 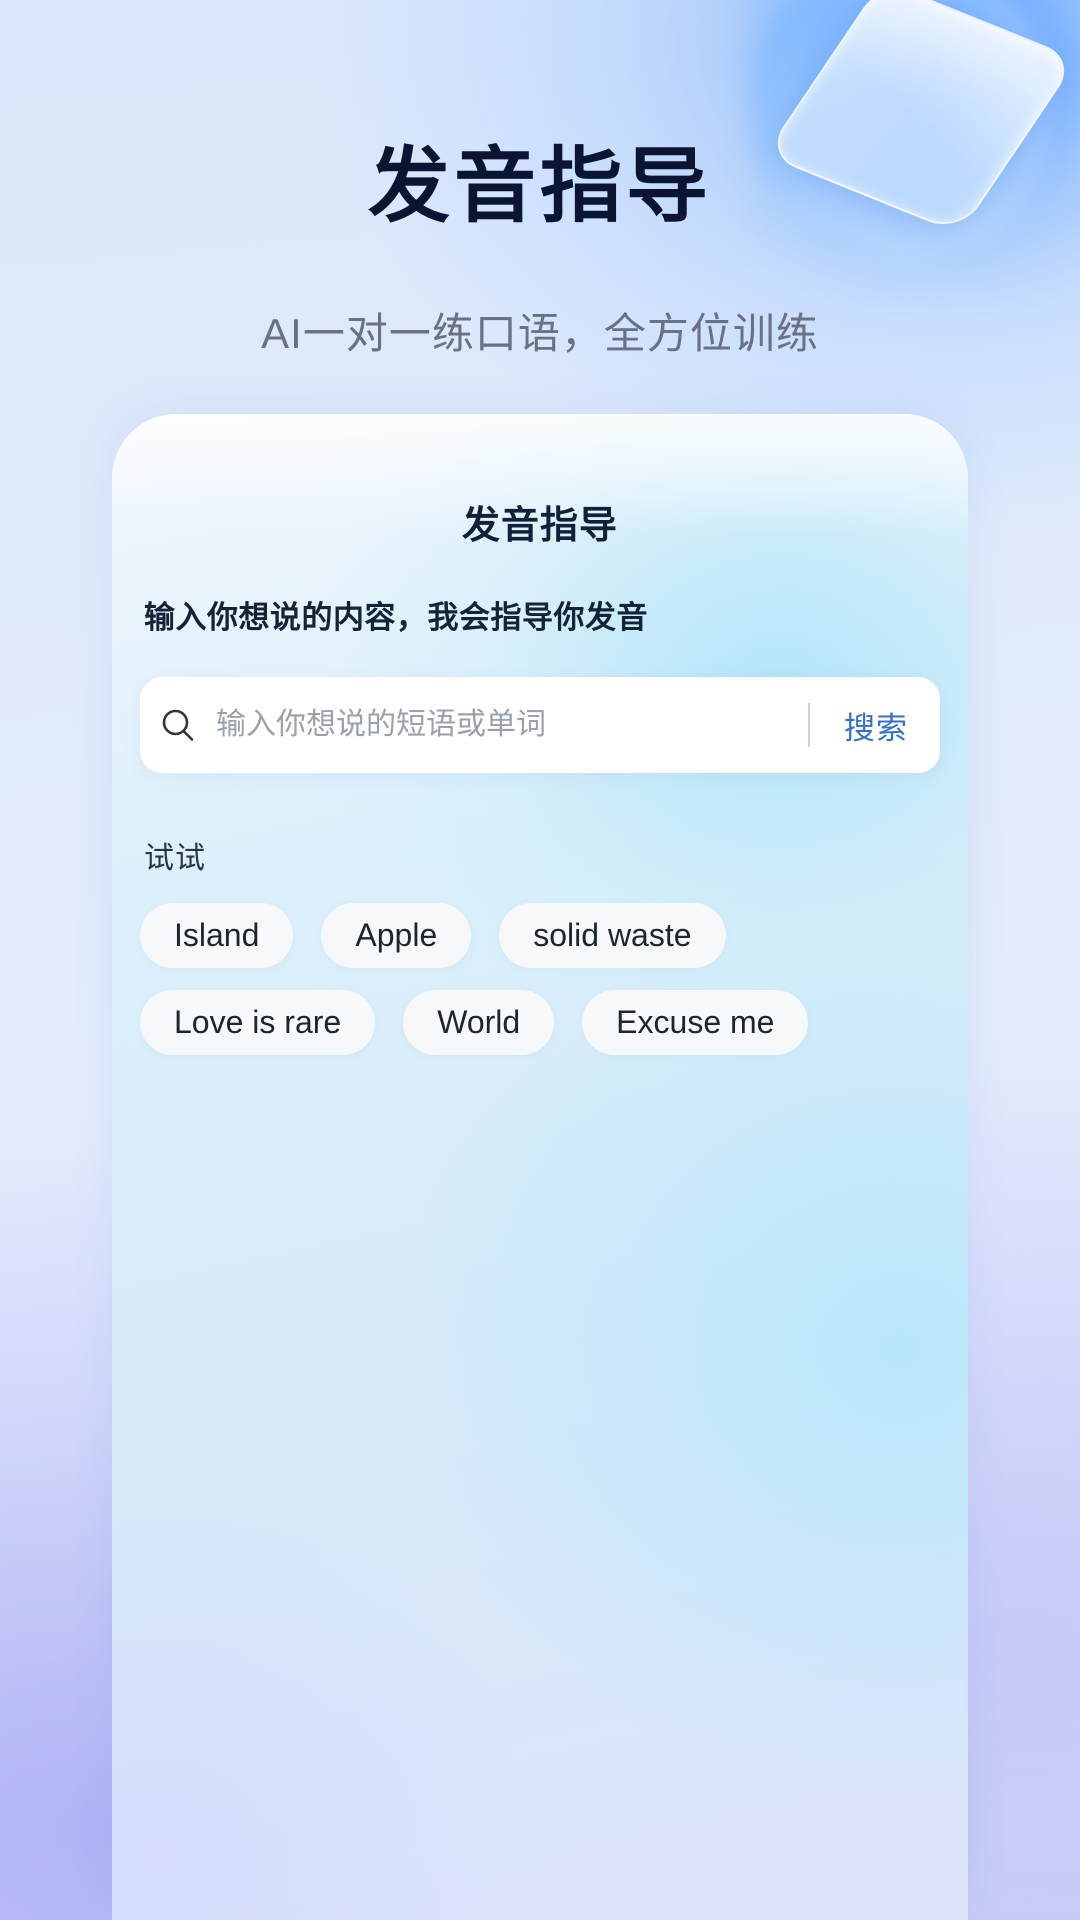 I want to click on page-title: 发音指导, so click(x=539, y=186).